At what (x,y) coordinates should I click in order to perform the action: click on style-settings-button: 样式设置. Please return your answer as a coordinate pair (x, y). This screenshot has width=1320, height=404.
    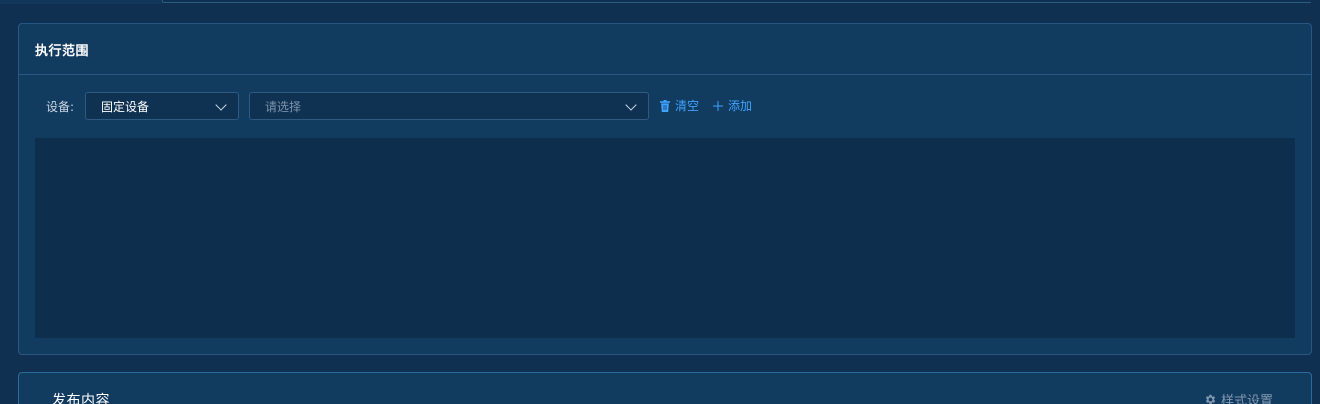
    Looking at the image, I should click on (1238, 397).